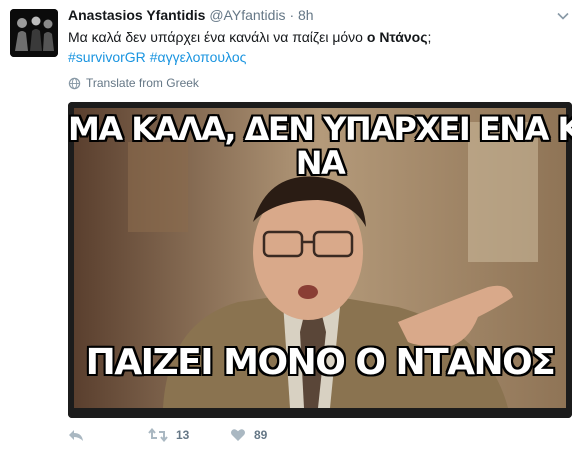 This screenshot has height=455, width=580. What do you see at coordinates (261, 435) in the screenshot?
I see `like-count: 89` at bounding box center [261, 435].